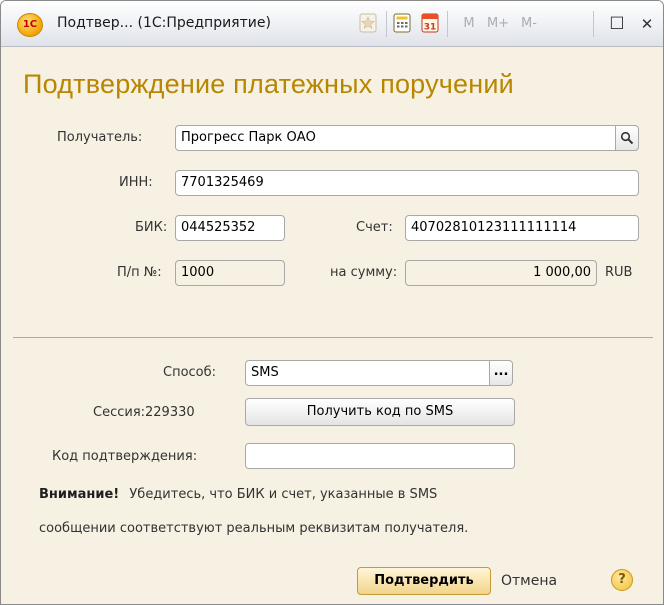 This screenshot has width=664, height=605. I want to click on calculator-icon, so click(402, 23).